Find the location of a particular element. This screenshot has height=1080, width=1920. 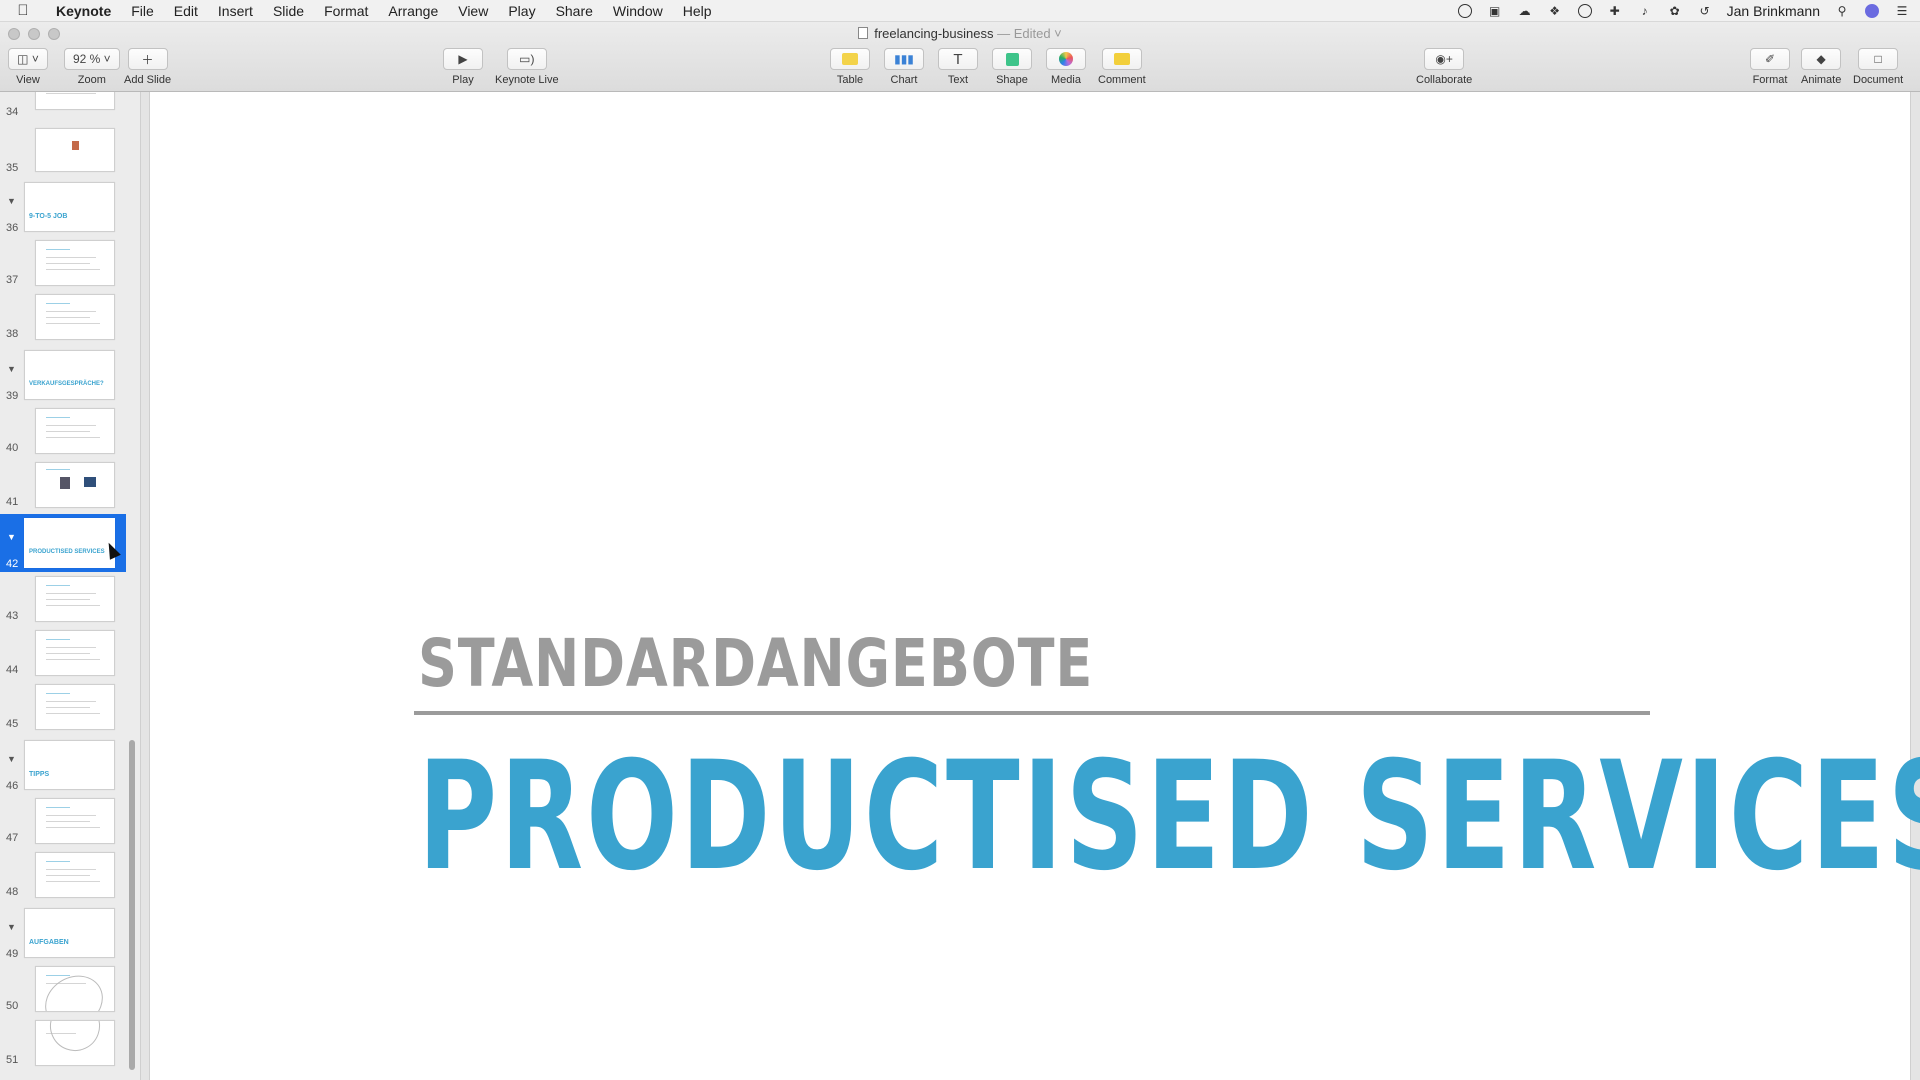

format-tool: ✐ Format is located at coordinates (1770, 67).